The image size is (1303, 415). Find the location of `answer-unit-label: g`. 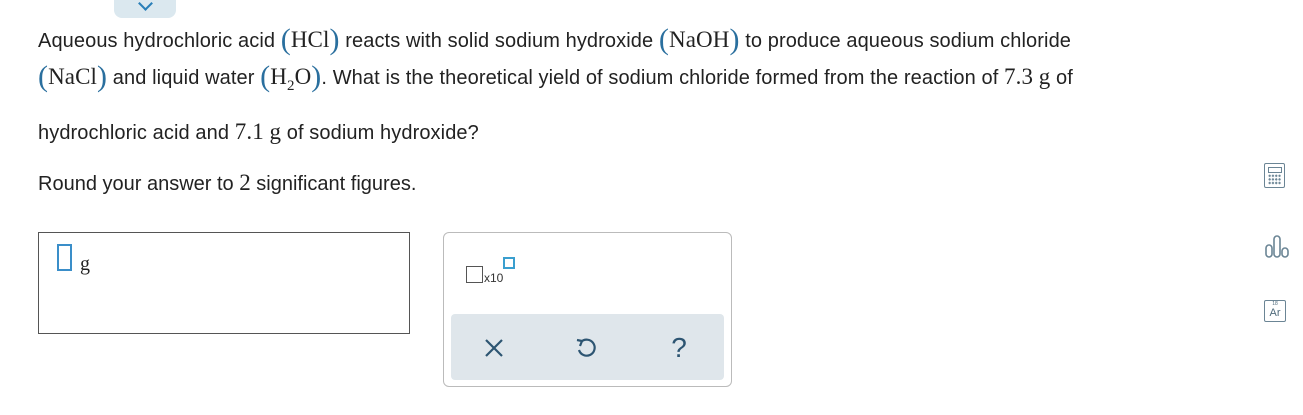

answer-unit-label: g is located at coordinates (85, 264).